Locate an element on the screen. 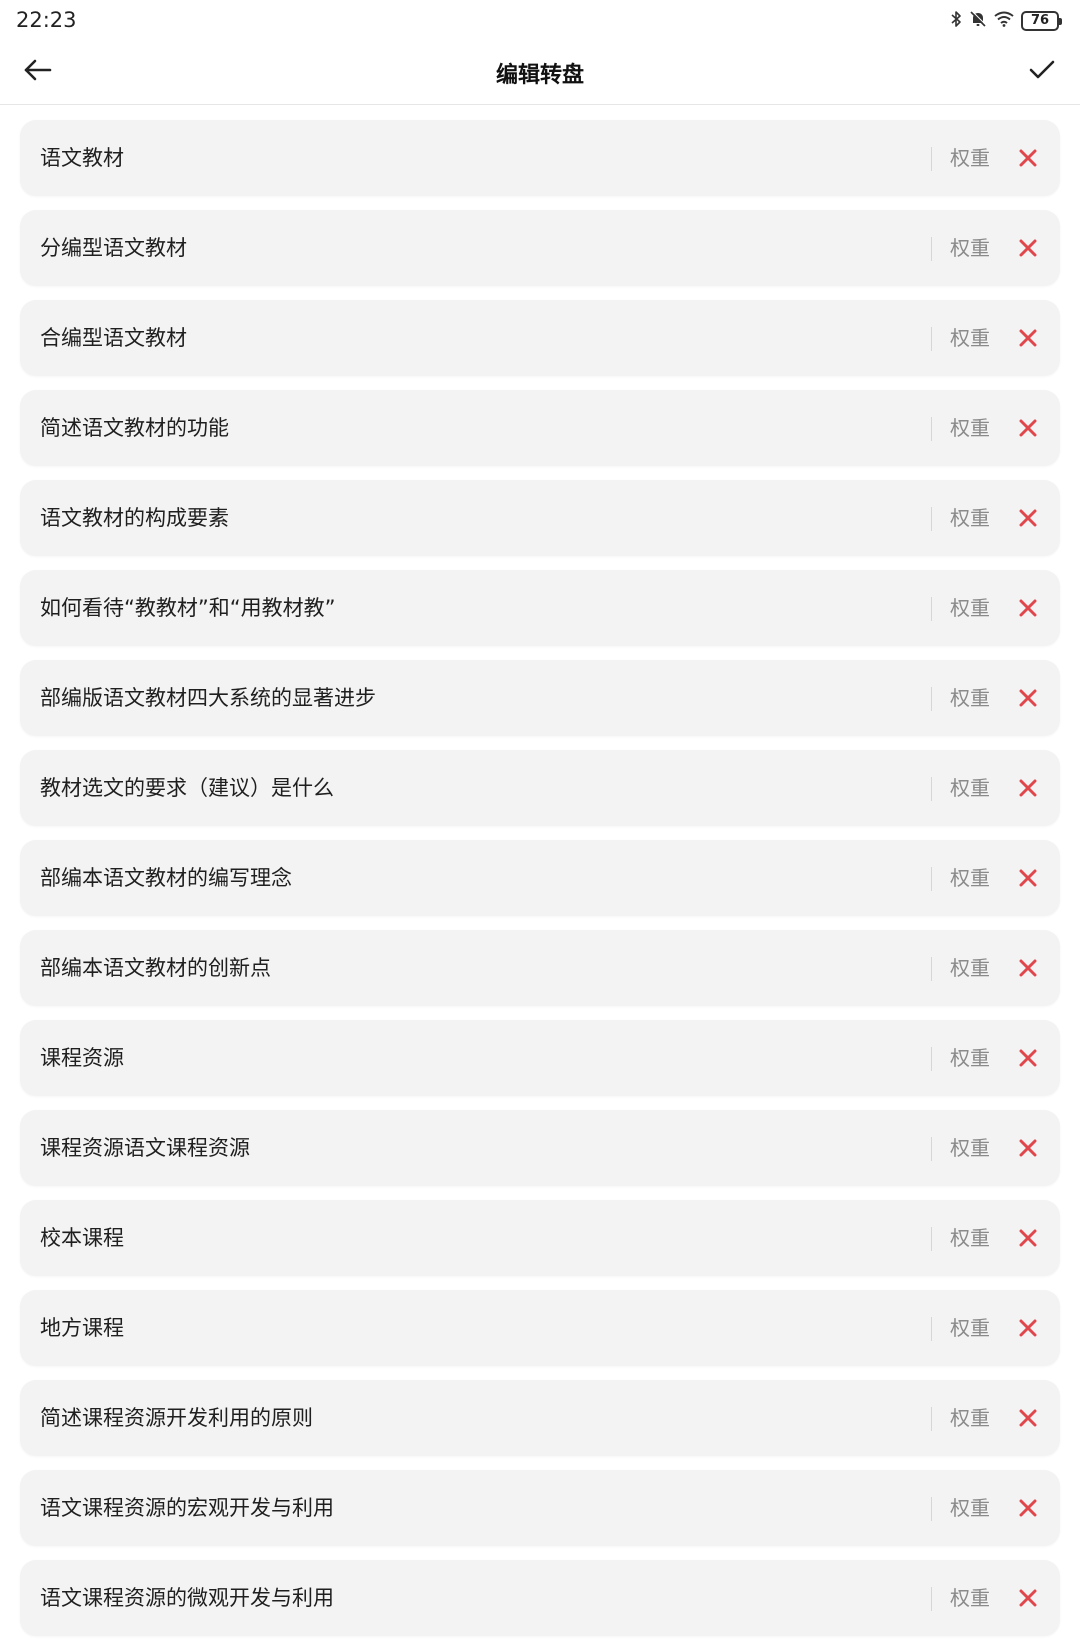  confirm-button is located at coordinates (1042, 72).